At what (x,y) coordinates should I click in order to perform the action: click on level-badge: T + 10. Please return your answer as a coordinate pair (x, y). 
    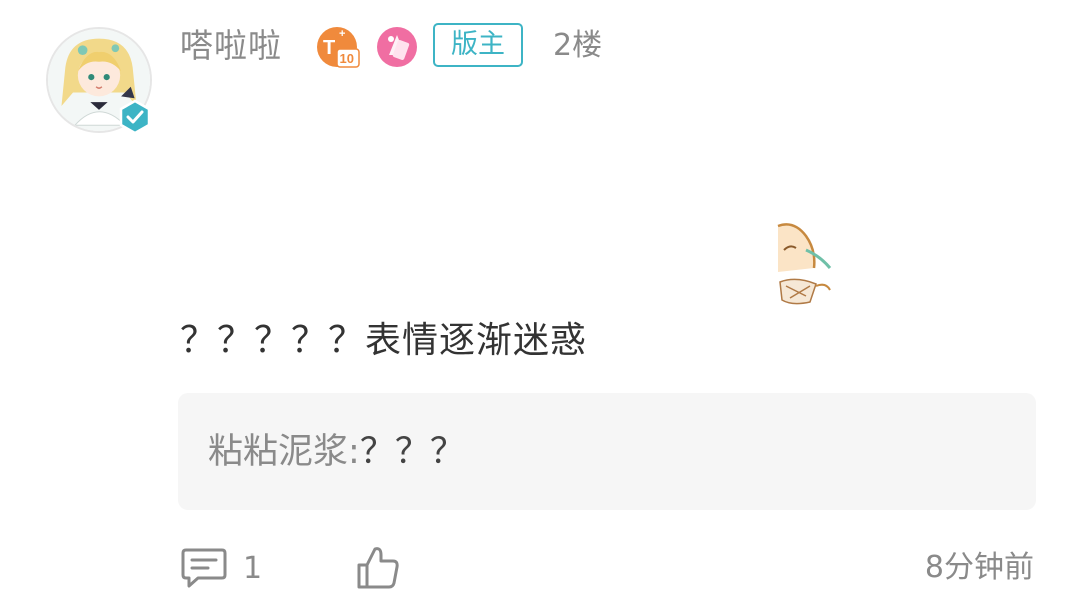
    Looking at the image, I should click on (338, 47).